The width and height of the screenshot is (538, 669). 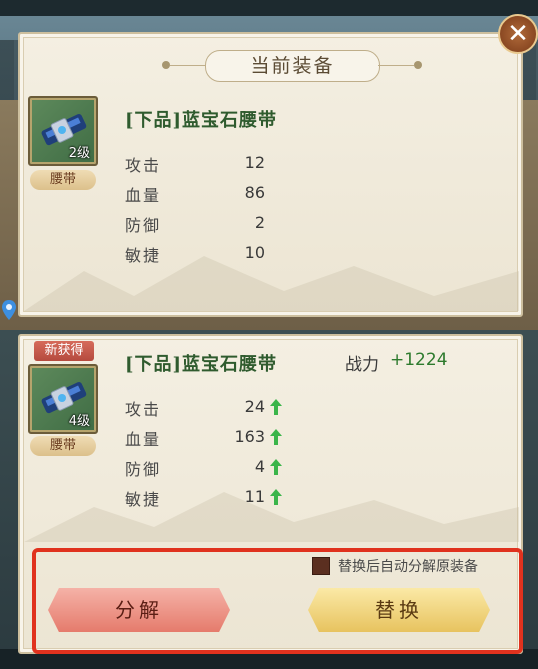 I want to click on close-icon: ✕, so click(x=518, y=34).